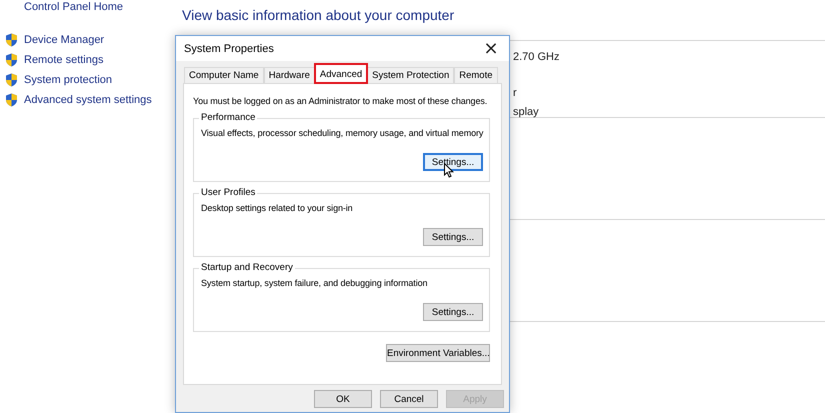 The image size is (825, 413). What do you see at coordinates (342, 133) in the screenshot?
I see `group-description: Visual effects, processor scheduling, memory usage, and virtual memory` at bounding box center [342, 133].